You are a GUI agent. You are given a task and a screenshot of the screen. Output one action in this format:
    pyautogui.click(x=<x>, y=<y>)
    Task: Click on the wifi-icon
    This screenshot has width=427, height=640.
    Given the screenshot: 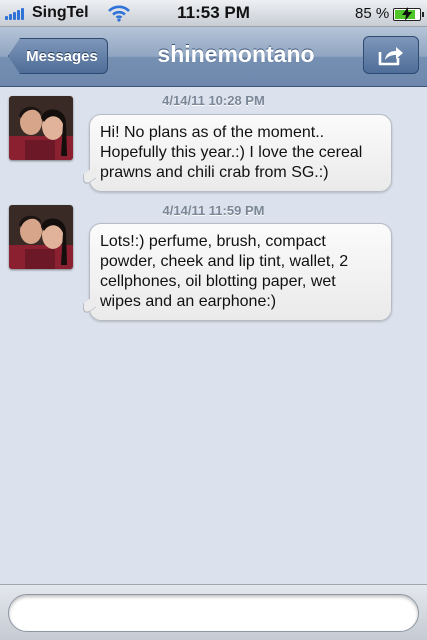 What is the action you would take?
    pyautogui.click(x=119, y=13)
    